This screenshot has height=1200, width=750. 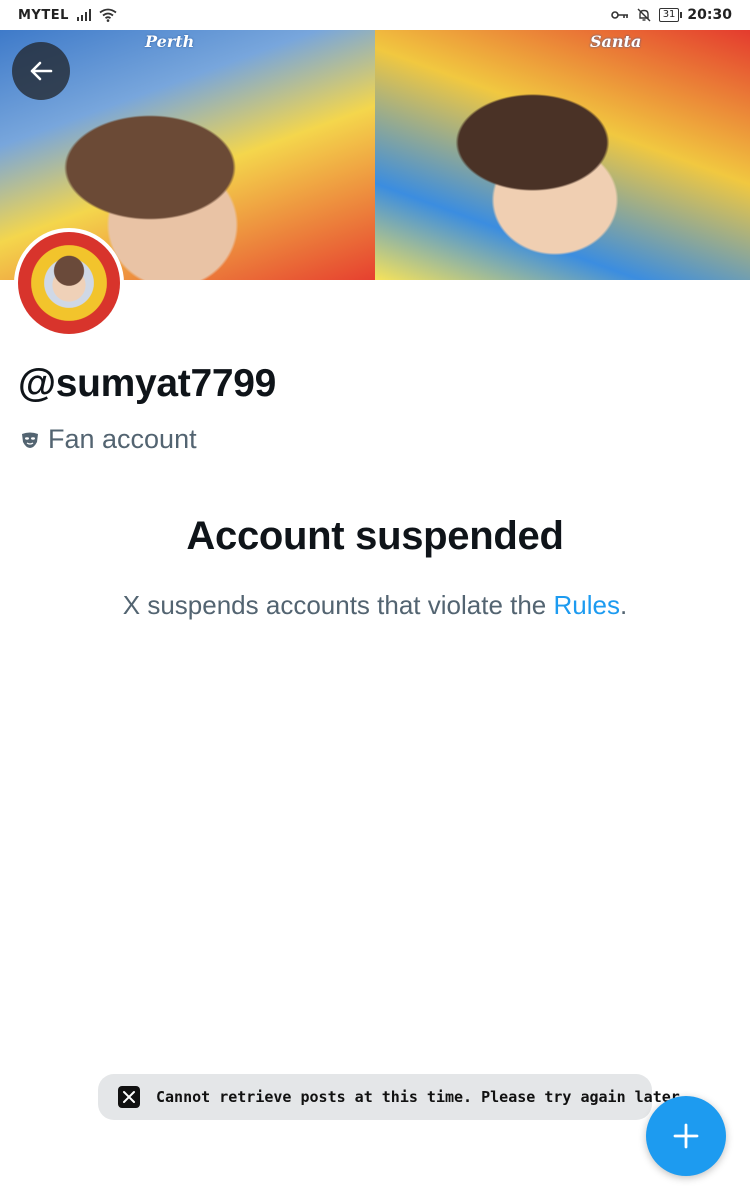 I want to click on arrow-left-icon, so click(x=41, y=71).